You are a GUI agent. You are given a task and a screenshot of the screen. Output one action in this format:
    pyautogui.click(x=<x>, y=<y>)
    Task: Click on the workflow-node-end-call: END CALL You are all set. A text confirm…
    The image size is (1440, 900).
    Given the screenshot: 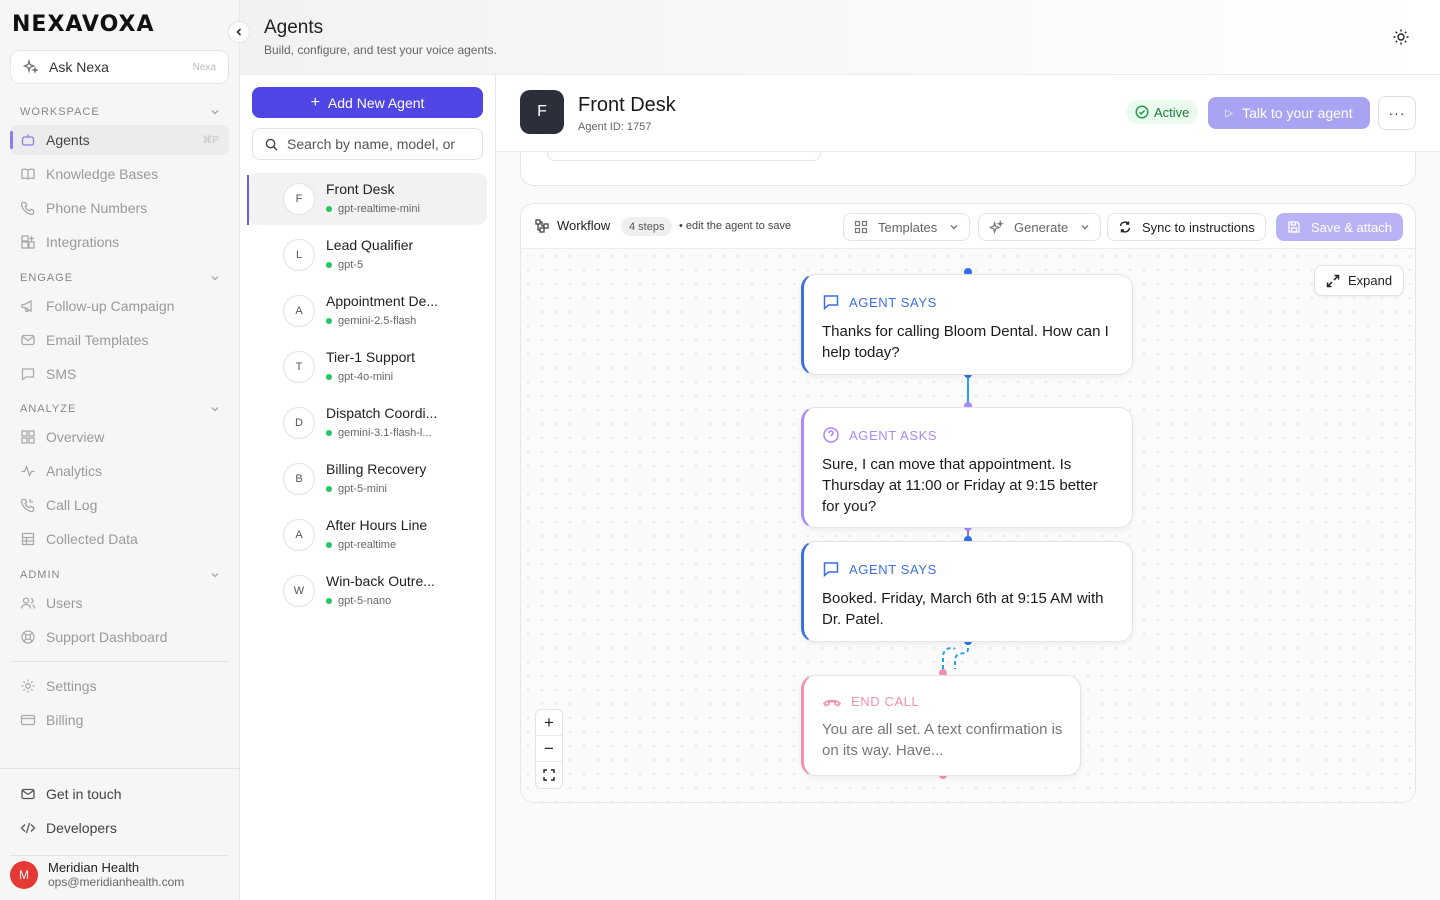 What is the action you would take?
    pyautogui.click(x=941, y=725)
    